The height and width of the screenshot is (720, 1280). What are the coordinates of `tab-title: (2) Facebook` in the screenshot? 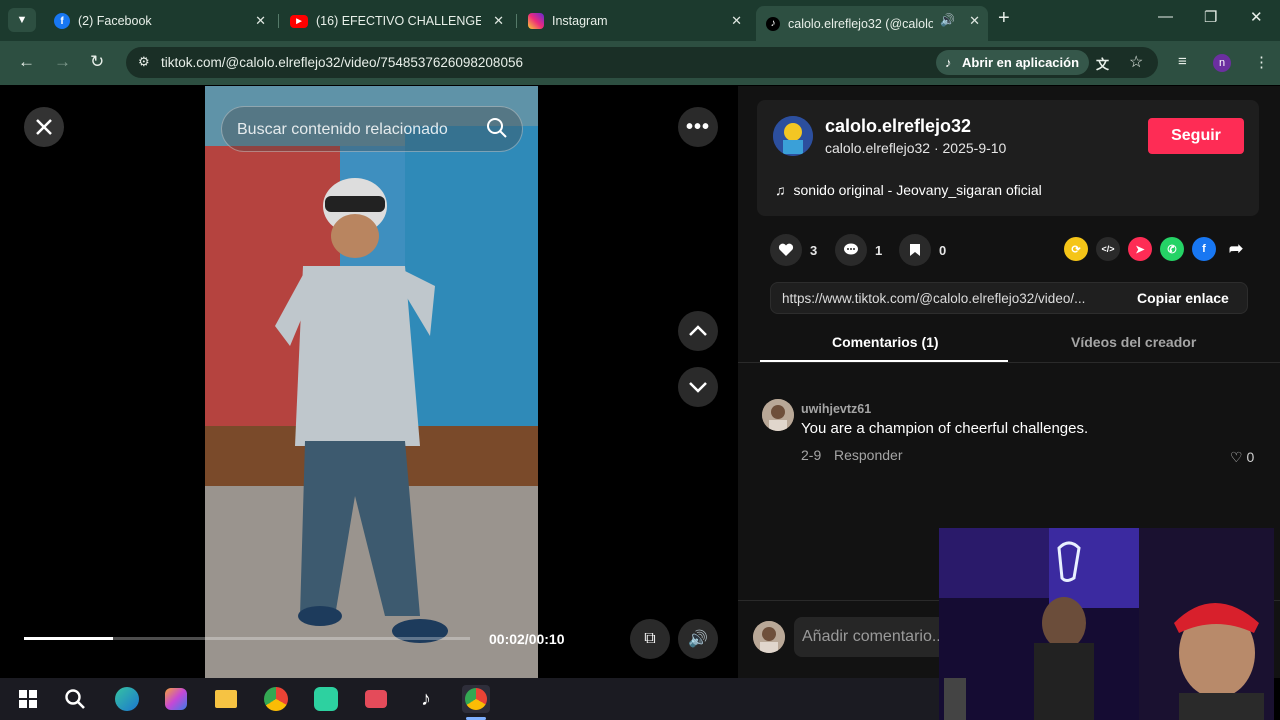 It's located at (115, 21).